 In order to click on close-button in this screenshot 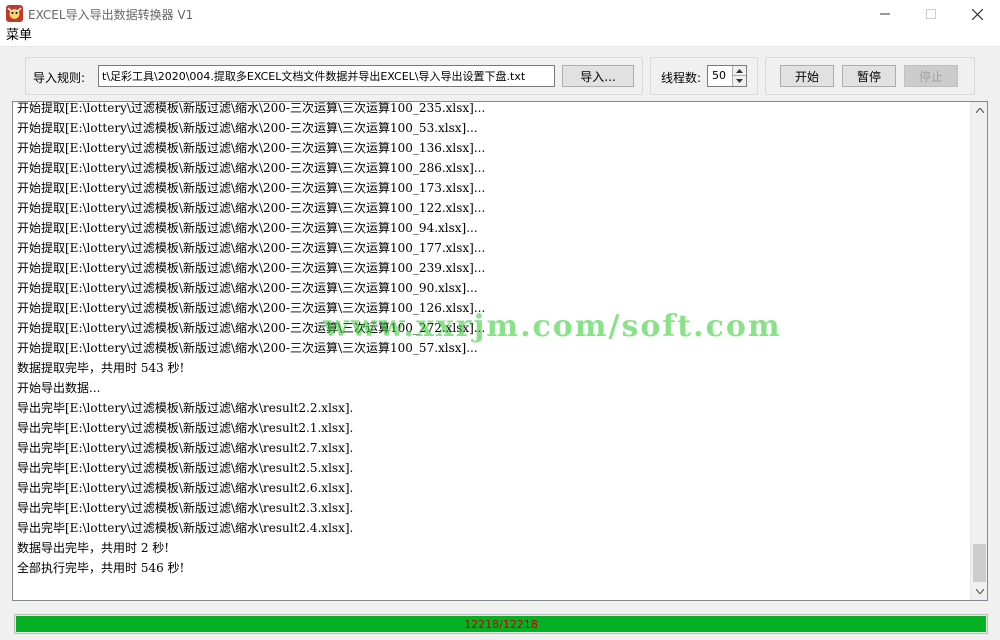, I will do `click(977, 14)`.